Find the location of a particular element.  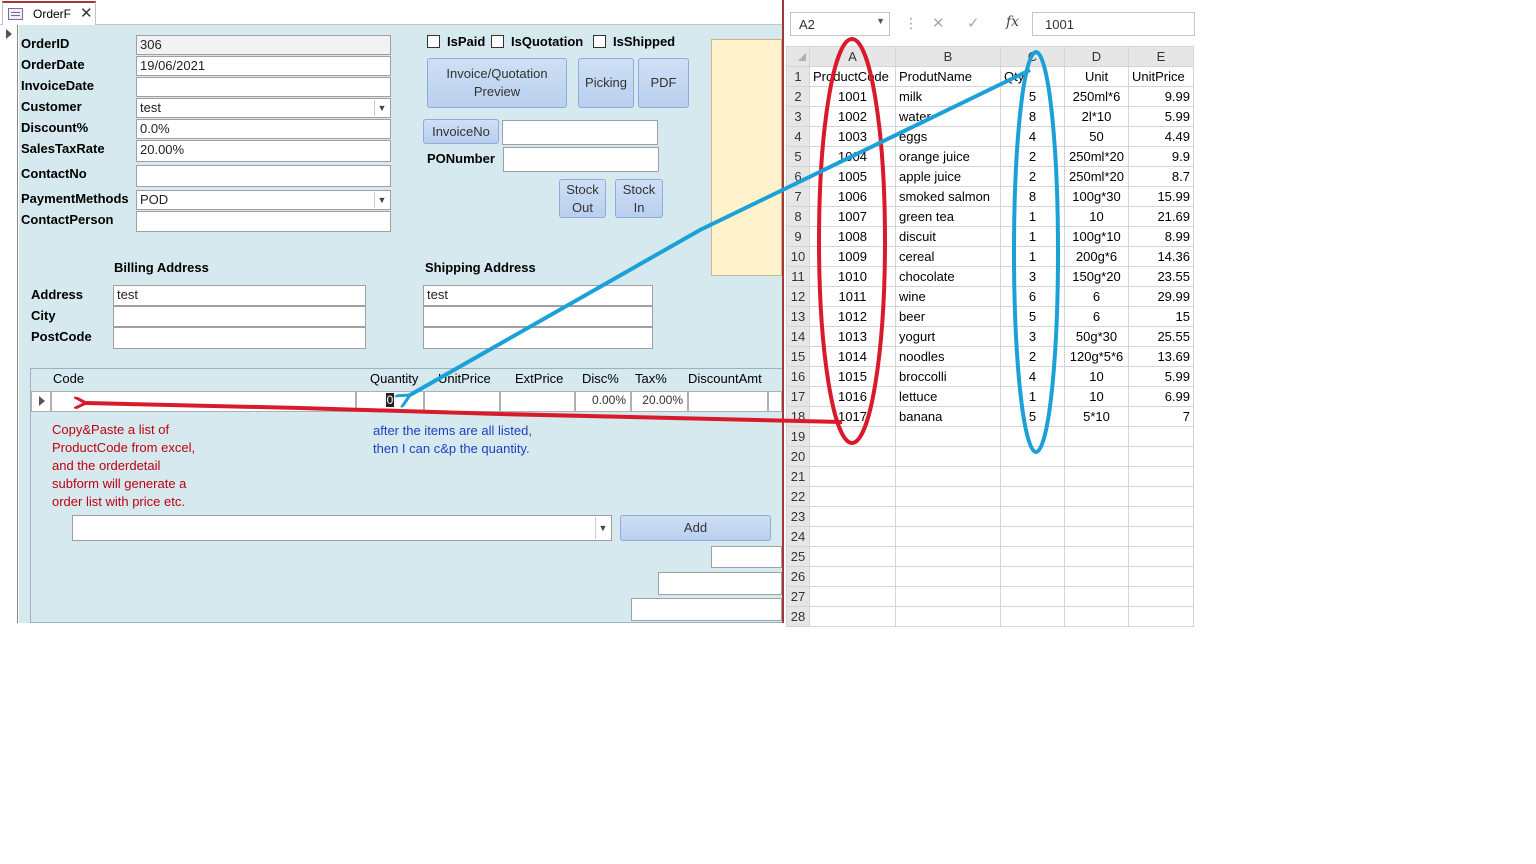

productcode-highlight-ellipse is located at coordinates (852, 241).